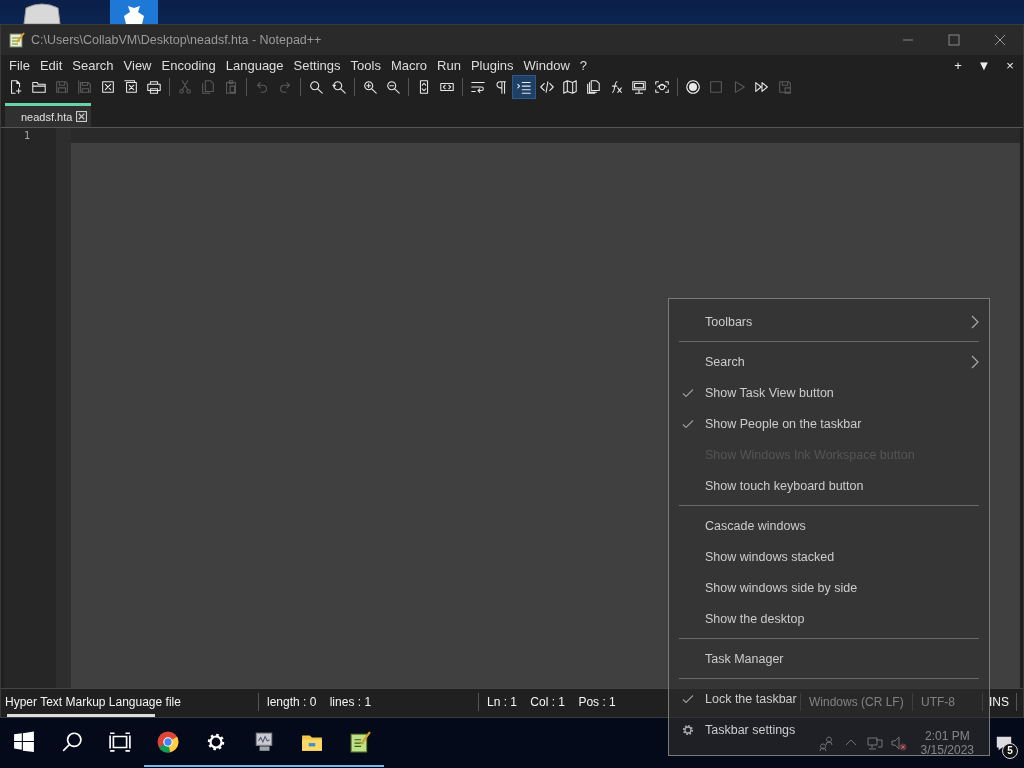 This screenshot has width=1024, height=768. What do you see at coordinates (137, 65) in the screenshot?
I see `menu-item: View` at bounding box center [137, 65].